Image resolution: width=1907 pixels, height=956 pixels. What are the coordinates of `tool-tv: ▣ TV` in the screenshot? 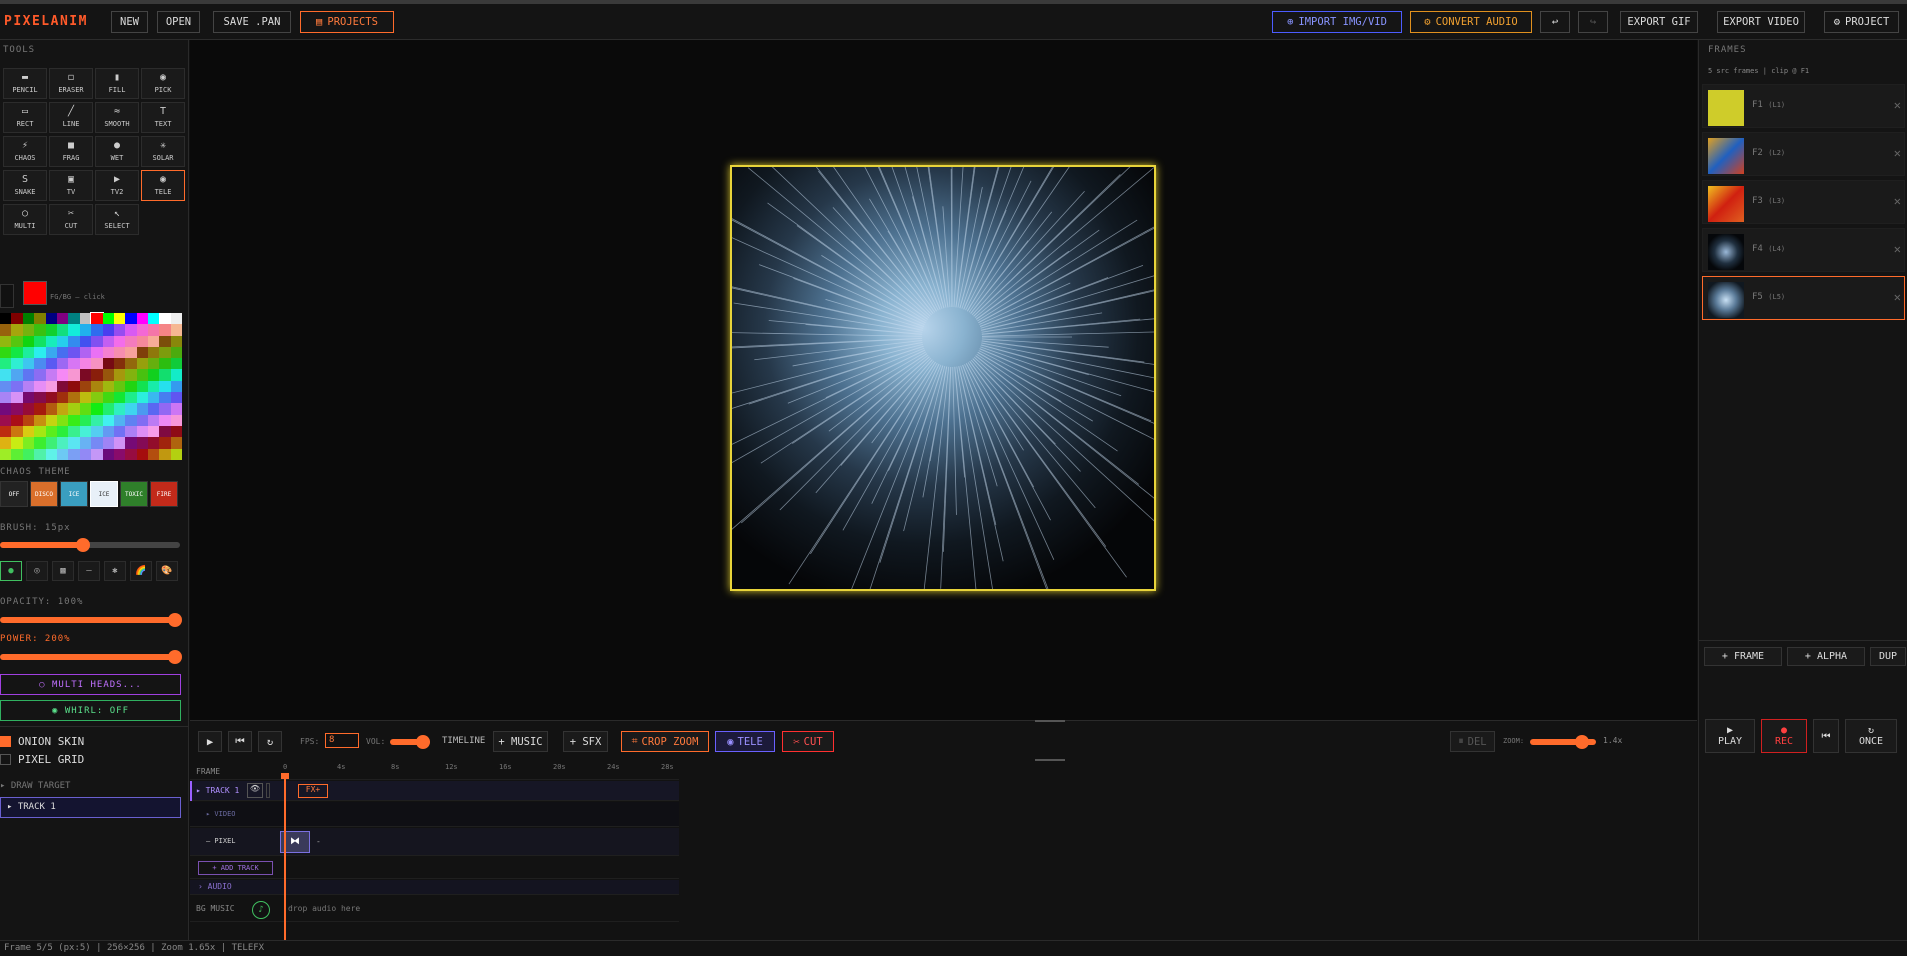 It's located at (71, 185).